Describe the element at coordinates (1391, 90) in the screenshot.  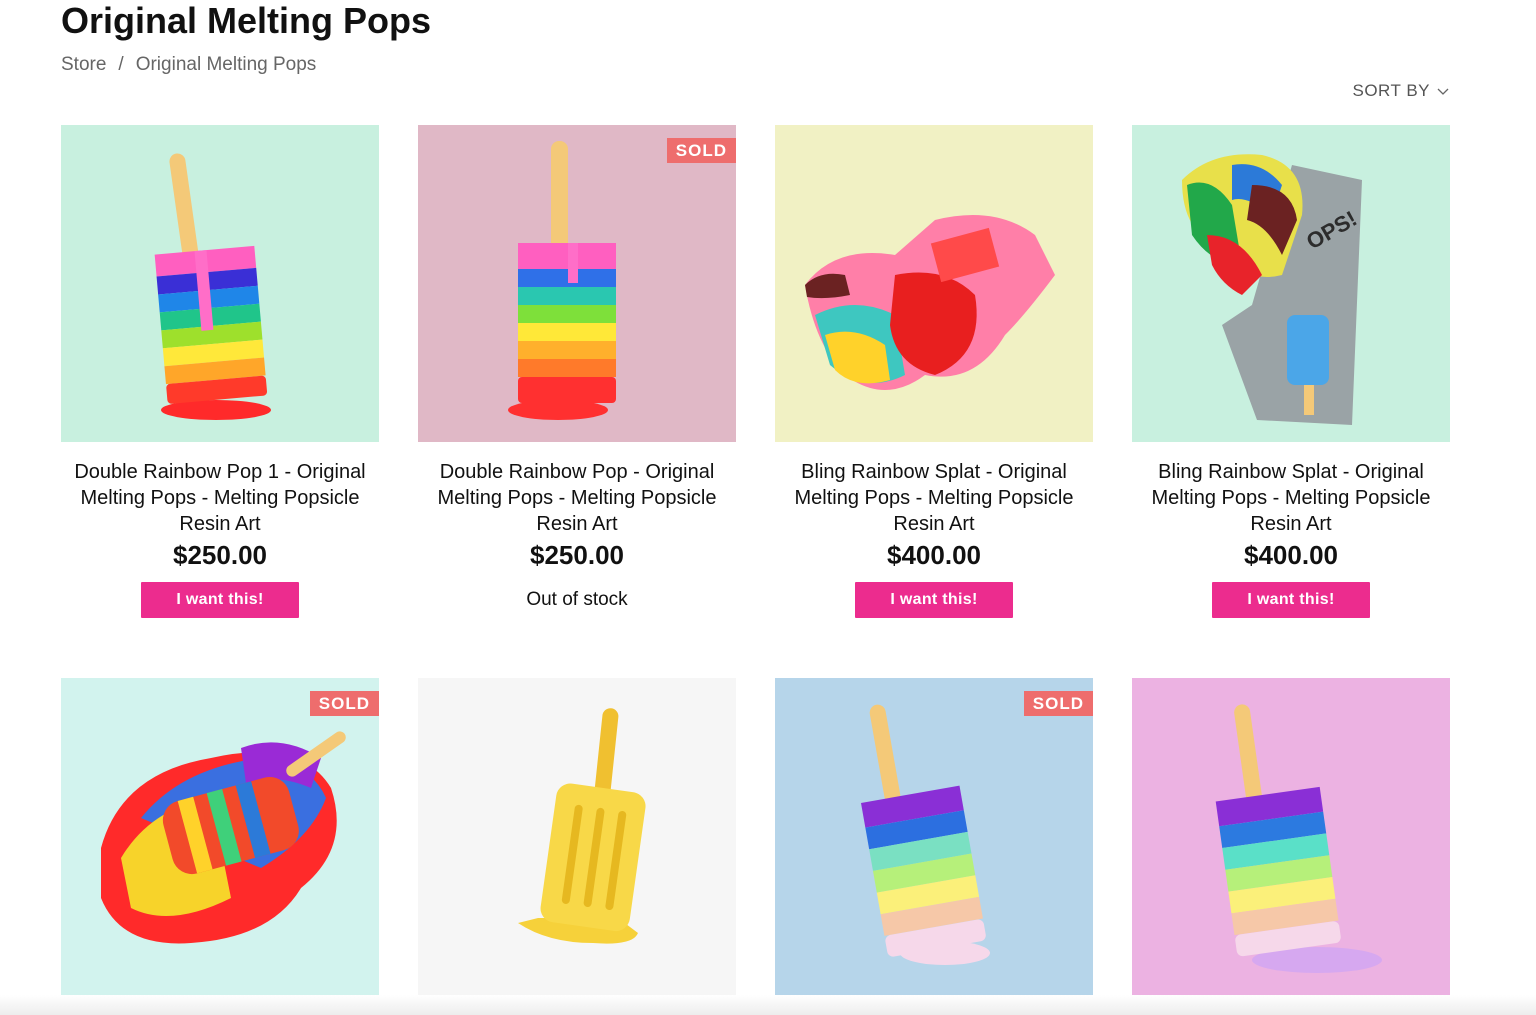
I see `sort-by-label: SORT BY` at that location.